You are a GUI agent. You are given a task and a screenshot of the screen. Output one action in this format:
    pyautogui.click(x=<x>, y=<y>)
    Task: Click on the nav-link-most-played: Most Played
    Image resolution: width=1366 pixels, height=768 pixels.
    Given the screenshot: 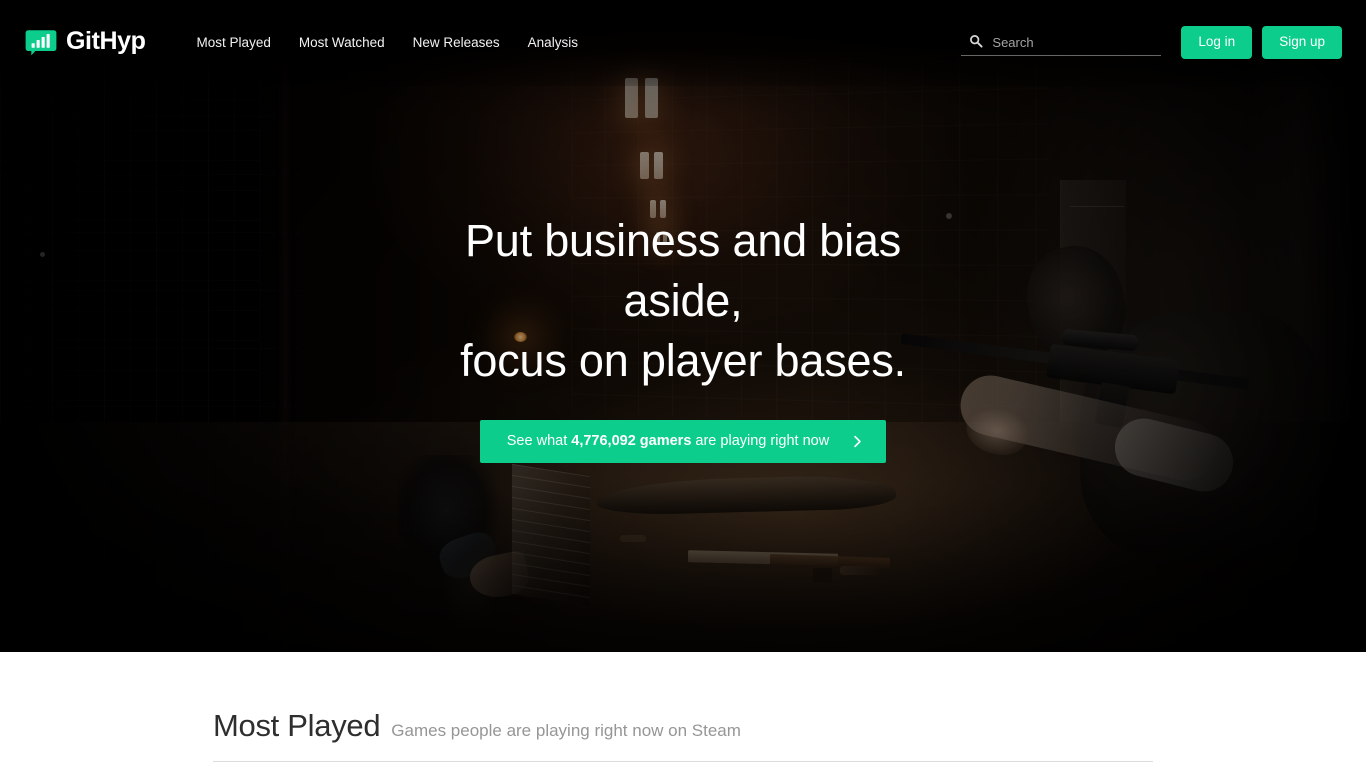 What is the action you would take?
    pyautogui.click(x=234, y=42)
    